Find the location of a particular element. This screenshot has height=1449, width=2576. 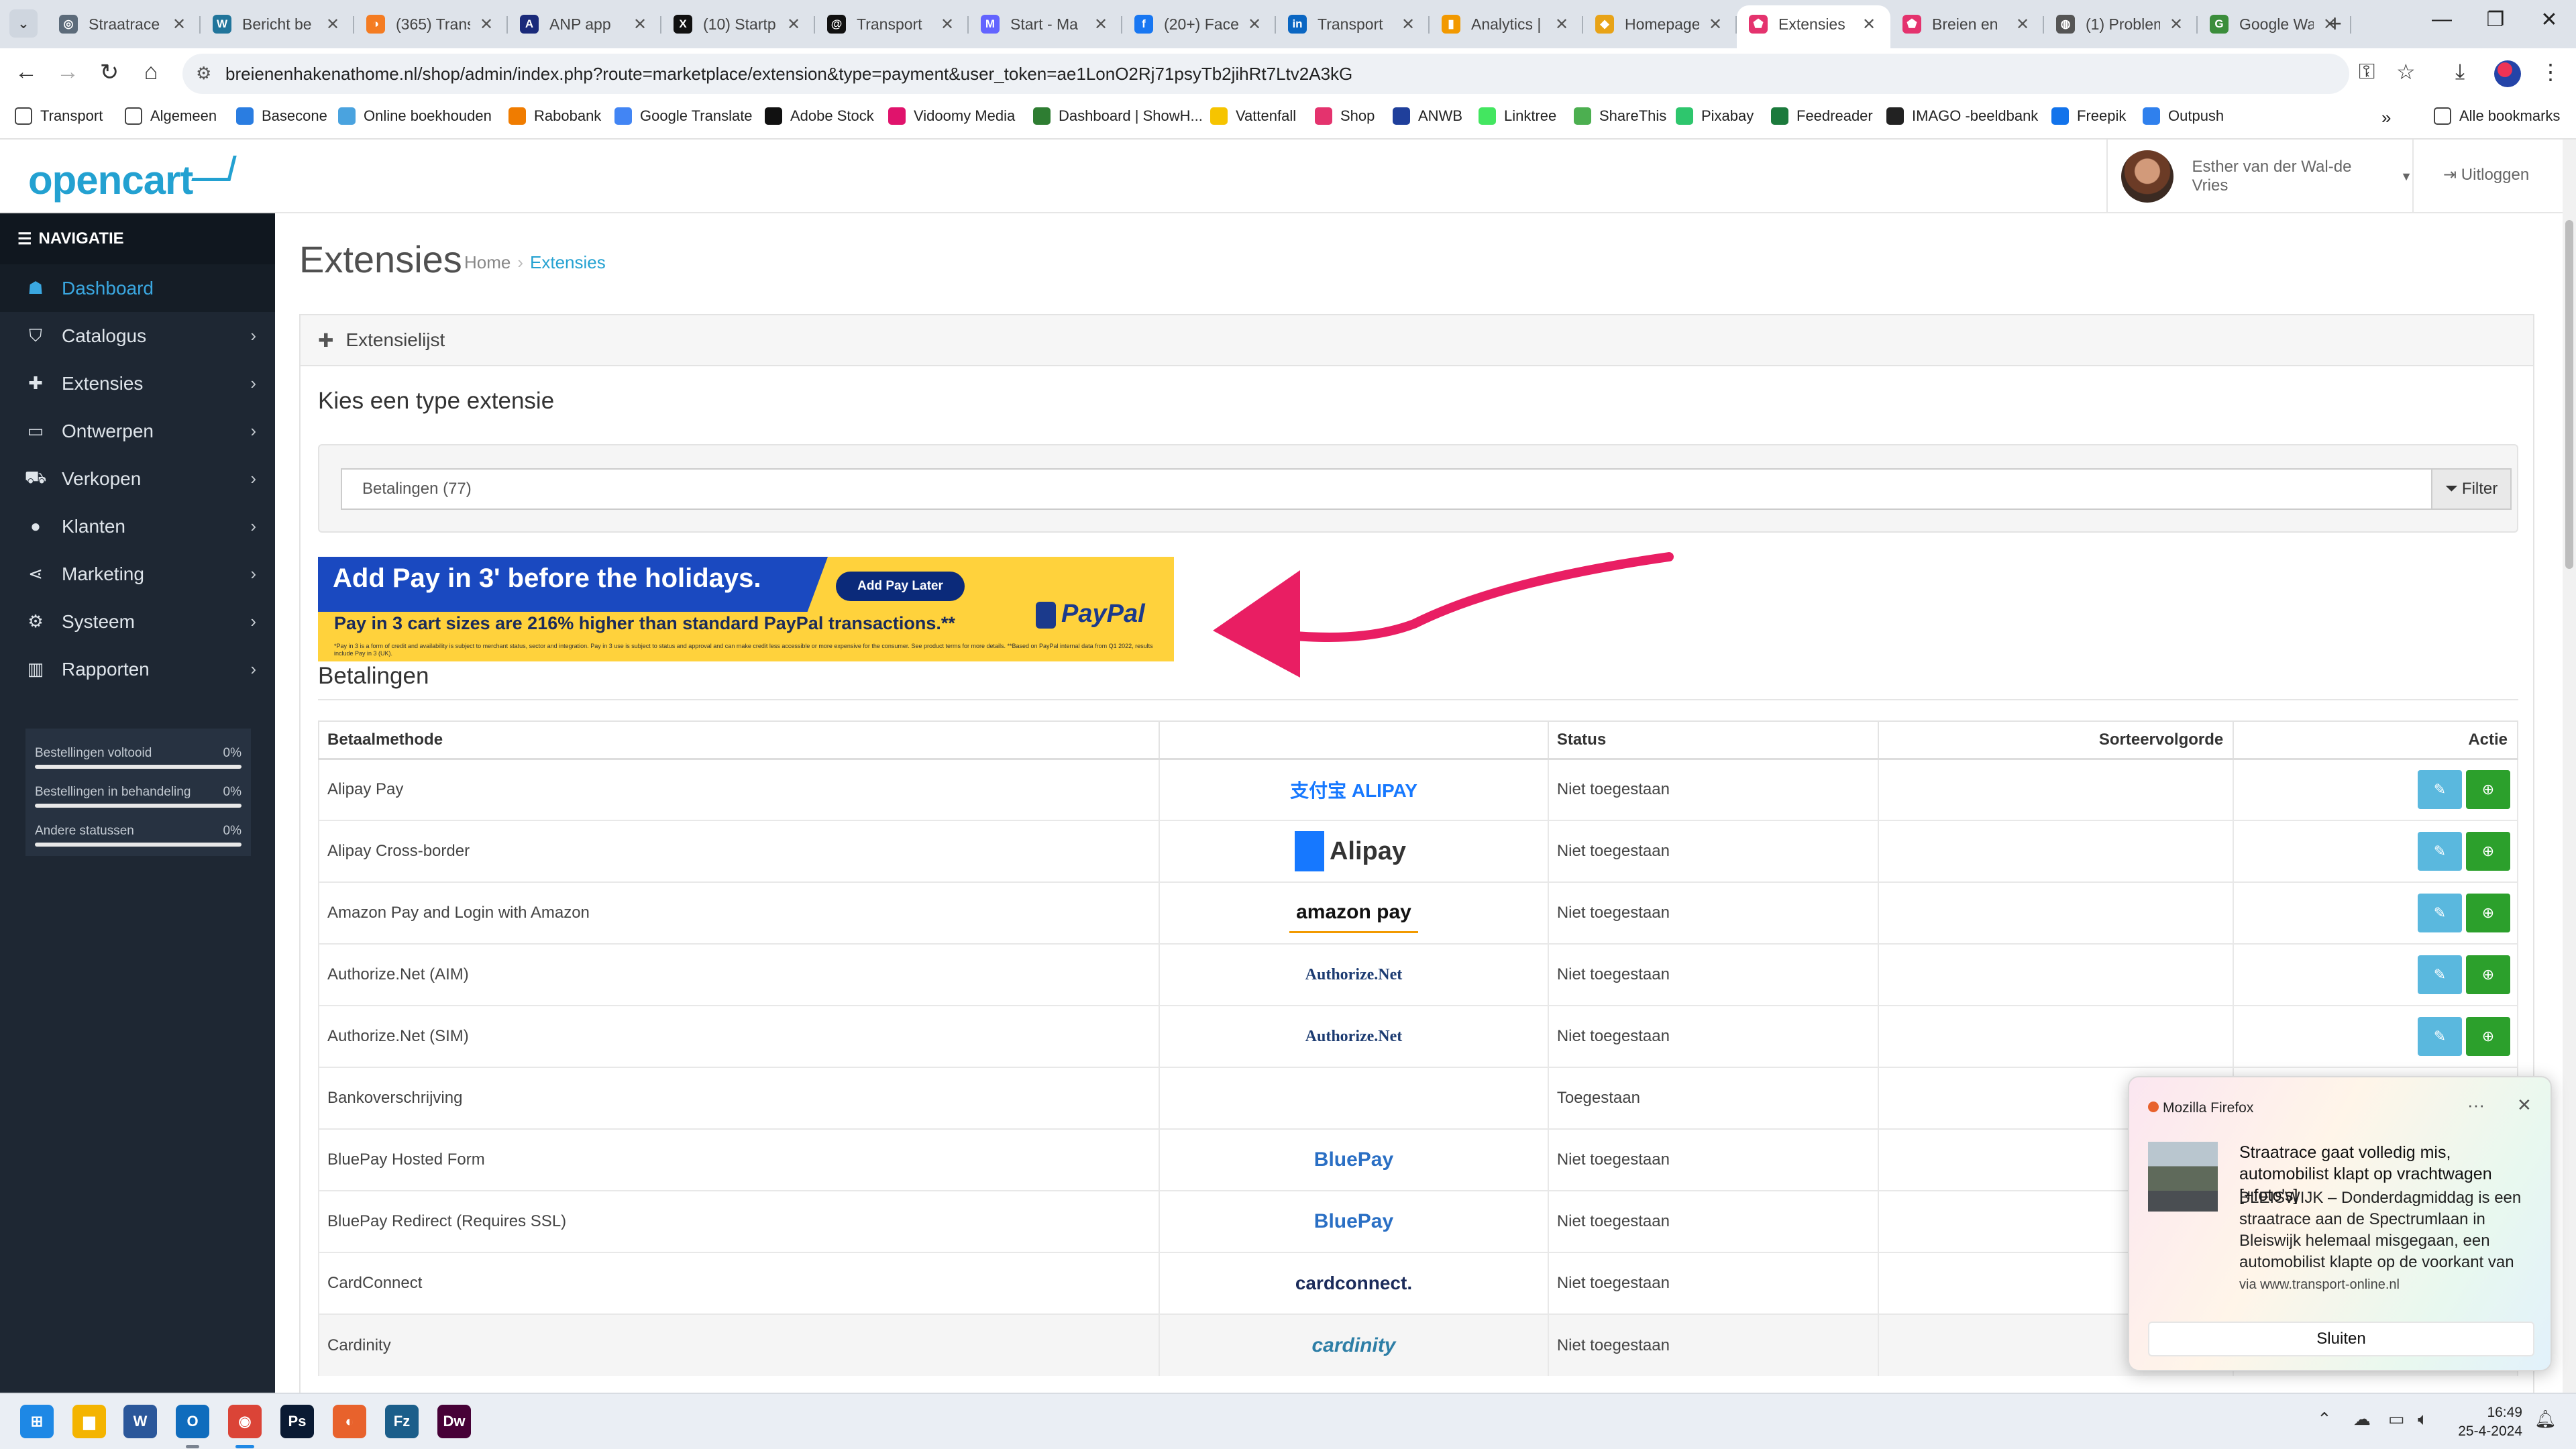

bookmark-item: Feedreader is located at coordinates (1822, 116).